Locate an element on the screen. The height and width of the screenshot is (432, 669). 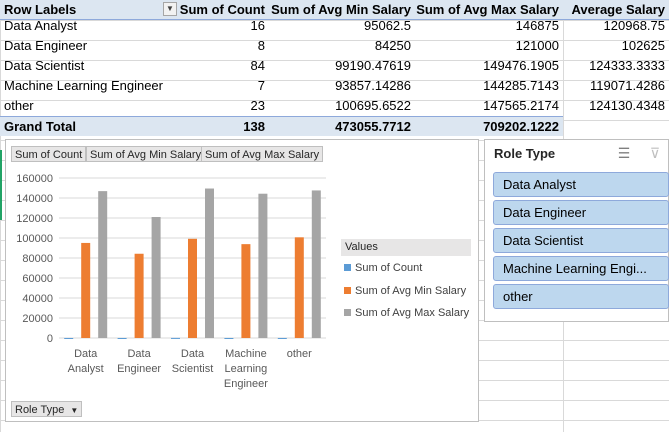
y-tick-label: 120000 is located at coordinates (34, 219).